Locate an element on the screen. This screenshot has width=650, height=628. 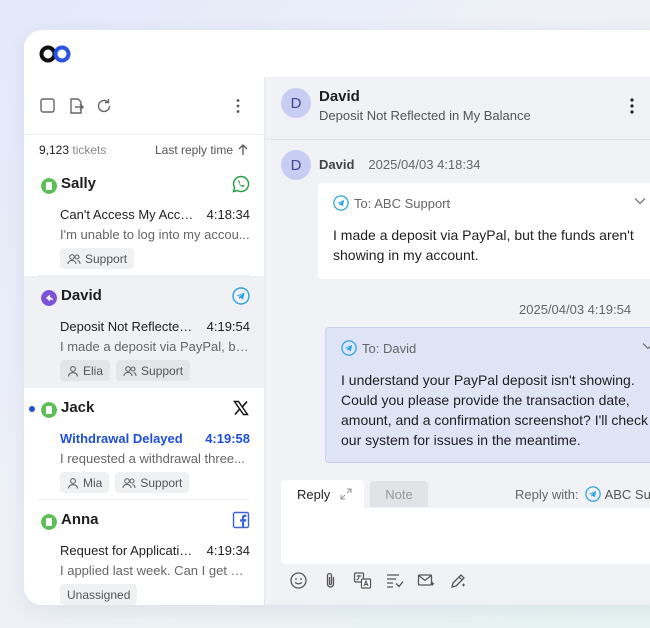
sort-control: Last reply time is located at coordinates (202, 150).